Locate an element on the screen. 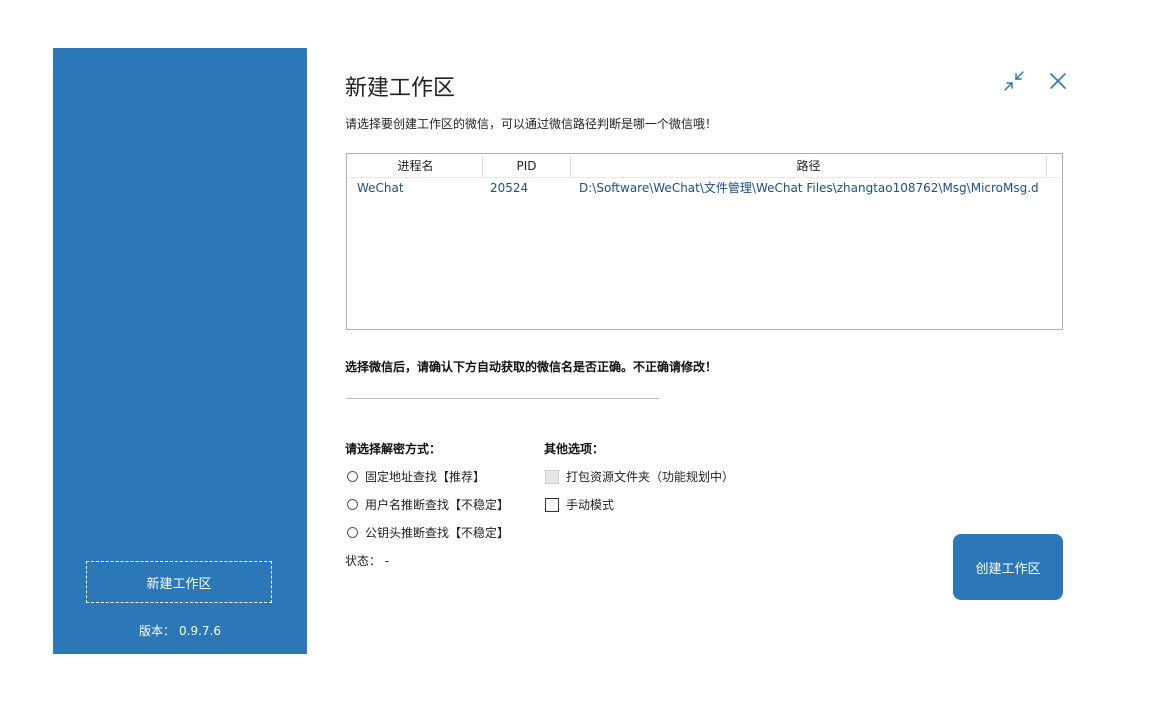 The image size is (1156, 705). table-header: 进程名 PID 路径 is located at coordinates (705, 167).